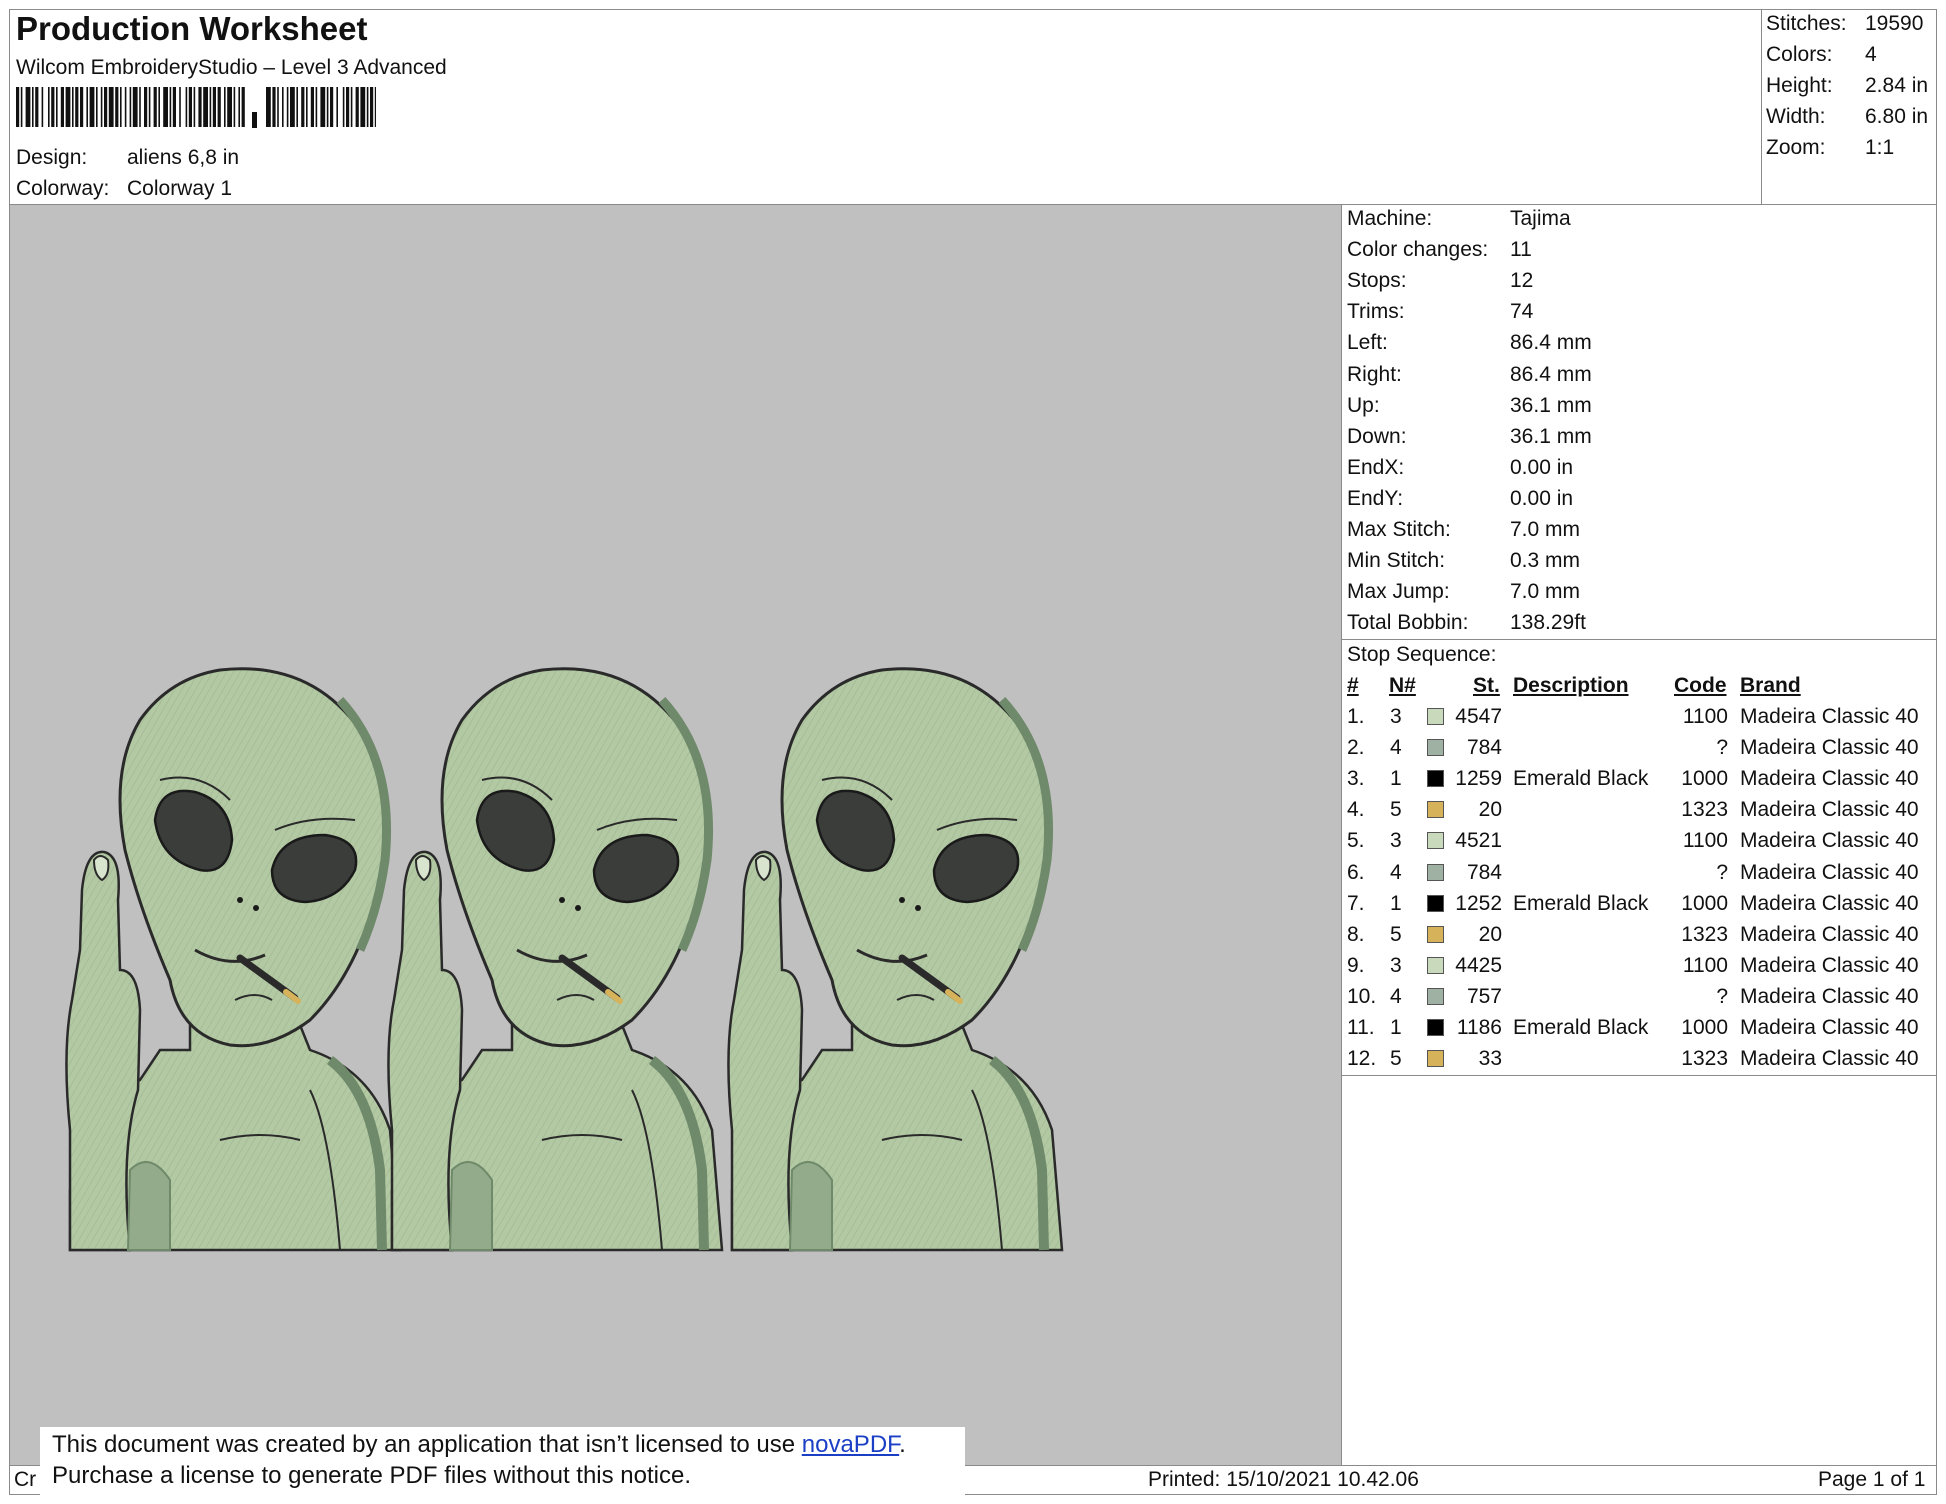 This screenshot has width=1946, height=1504. Describe the element at coordinates (1376, 312) in the screenshot. I see `spec-label: Trims:` at that location.